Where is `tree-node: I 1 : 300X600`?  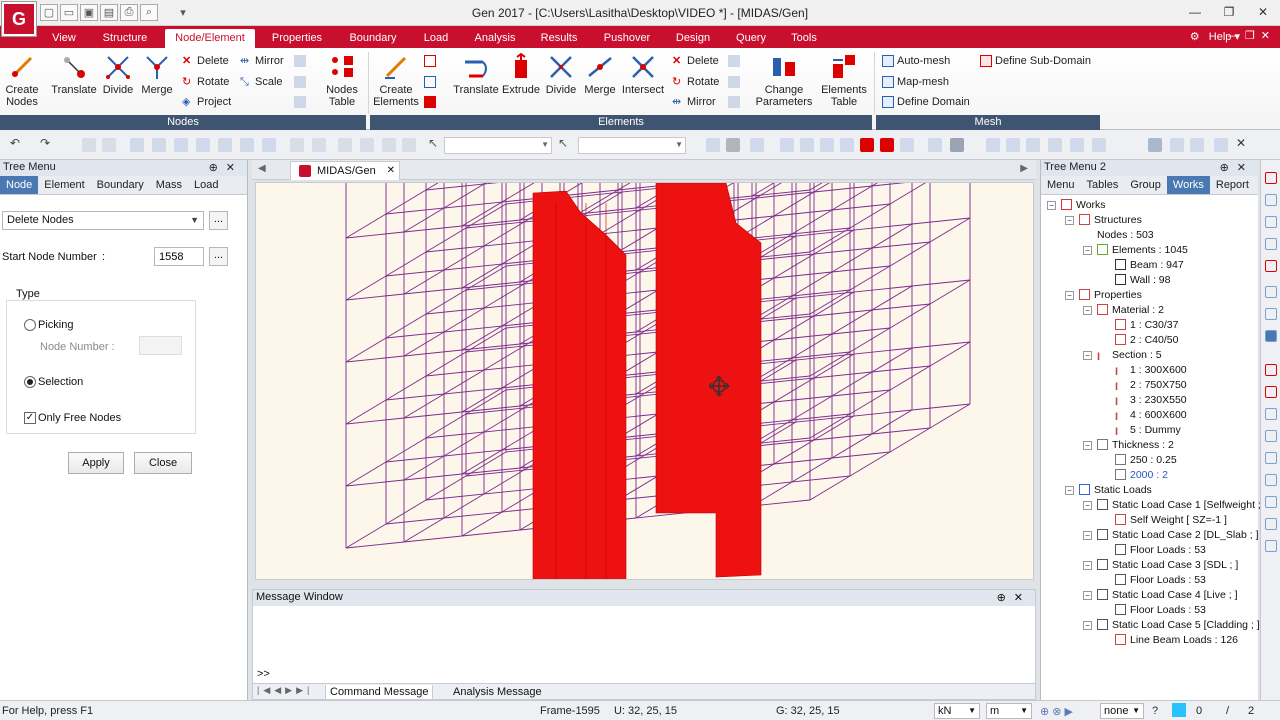
tree-node: I 1 : 300X600 is located at coordinates (1151, 370).